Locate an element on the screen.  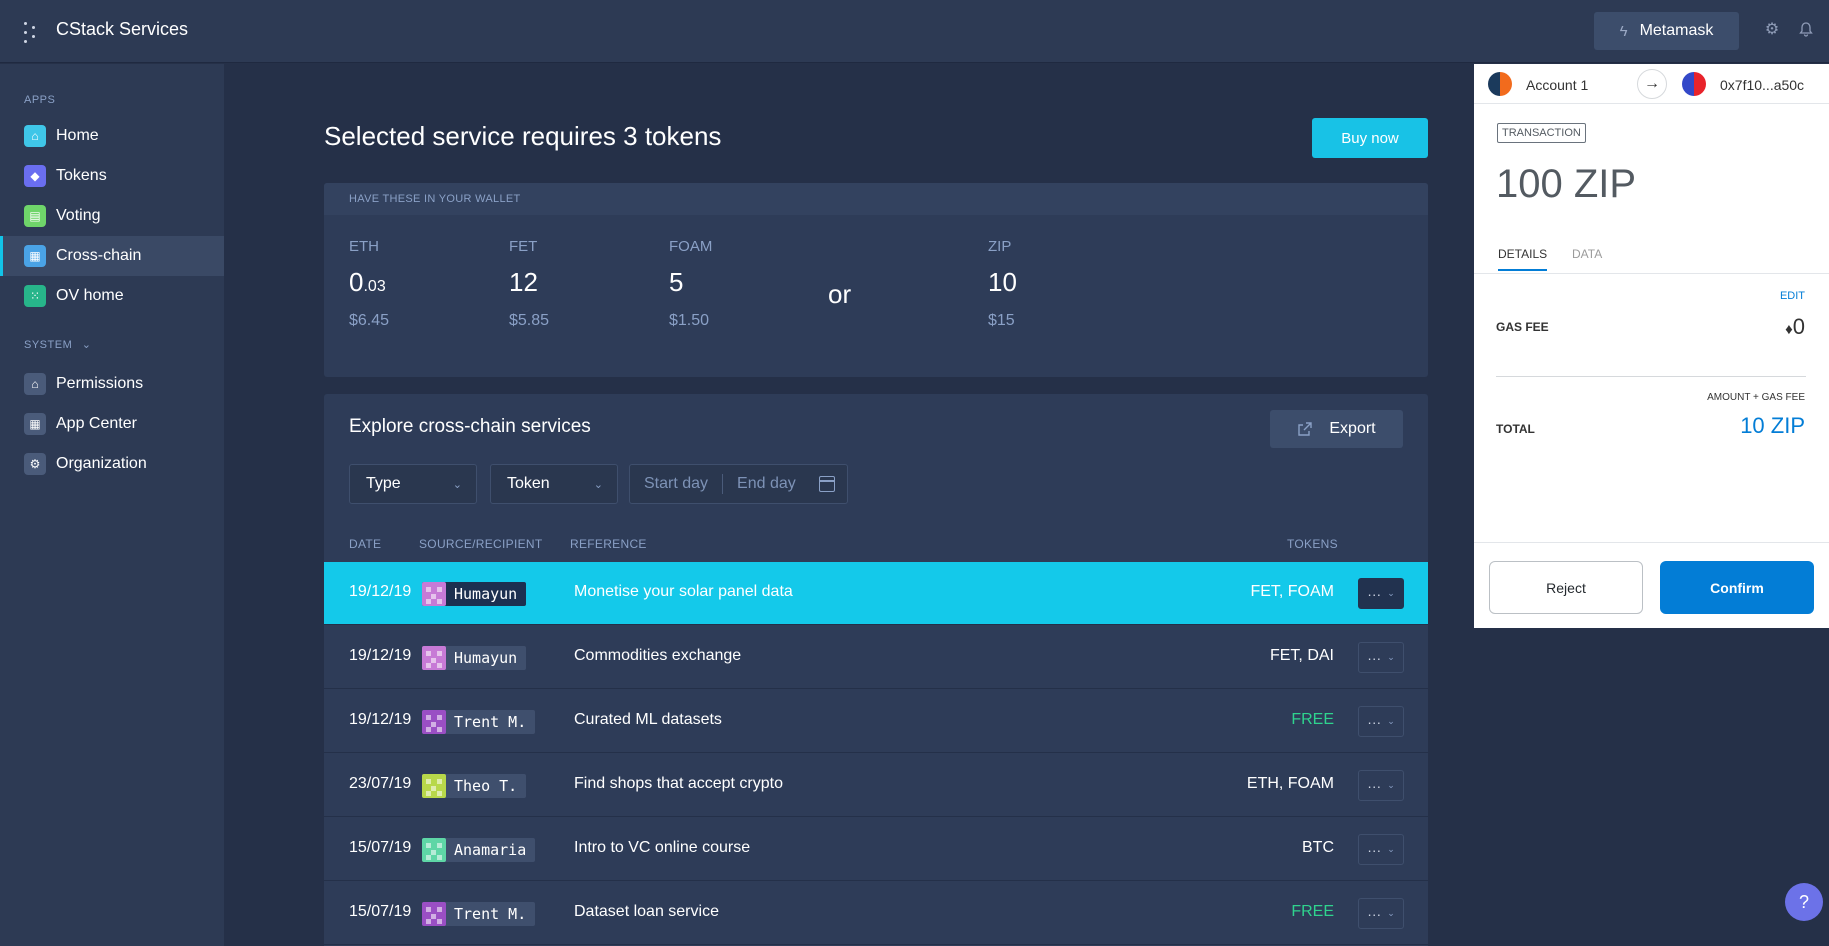
calendar-icon is located at coordinates (827, 484).